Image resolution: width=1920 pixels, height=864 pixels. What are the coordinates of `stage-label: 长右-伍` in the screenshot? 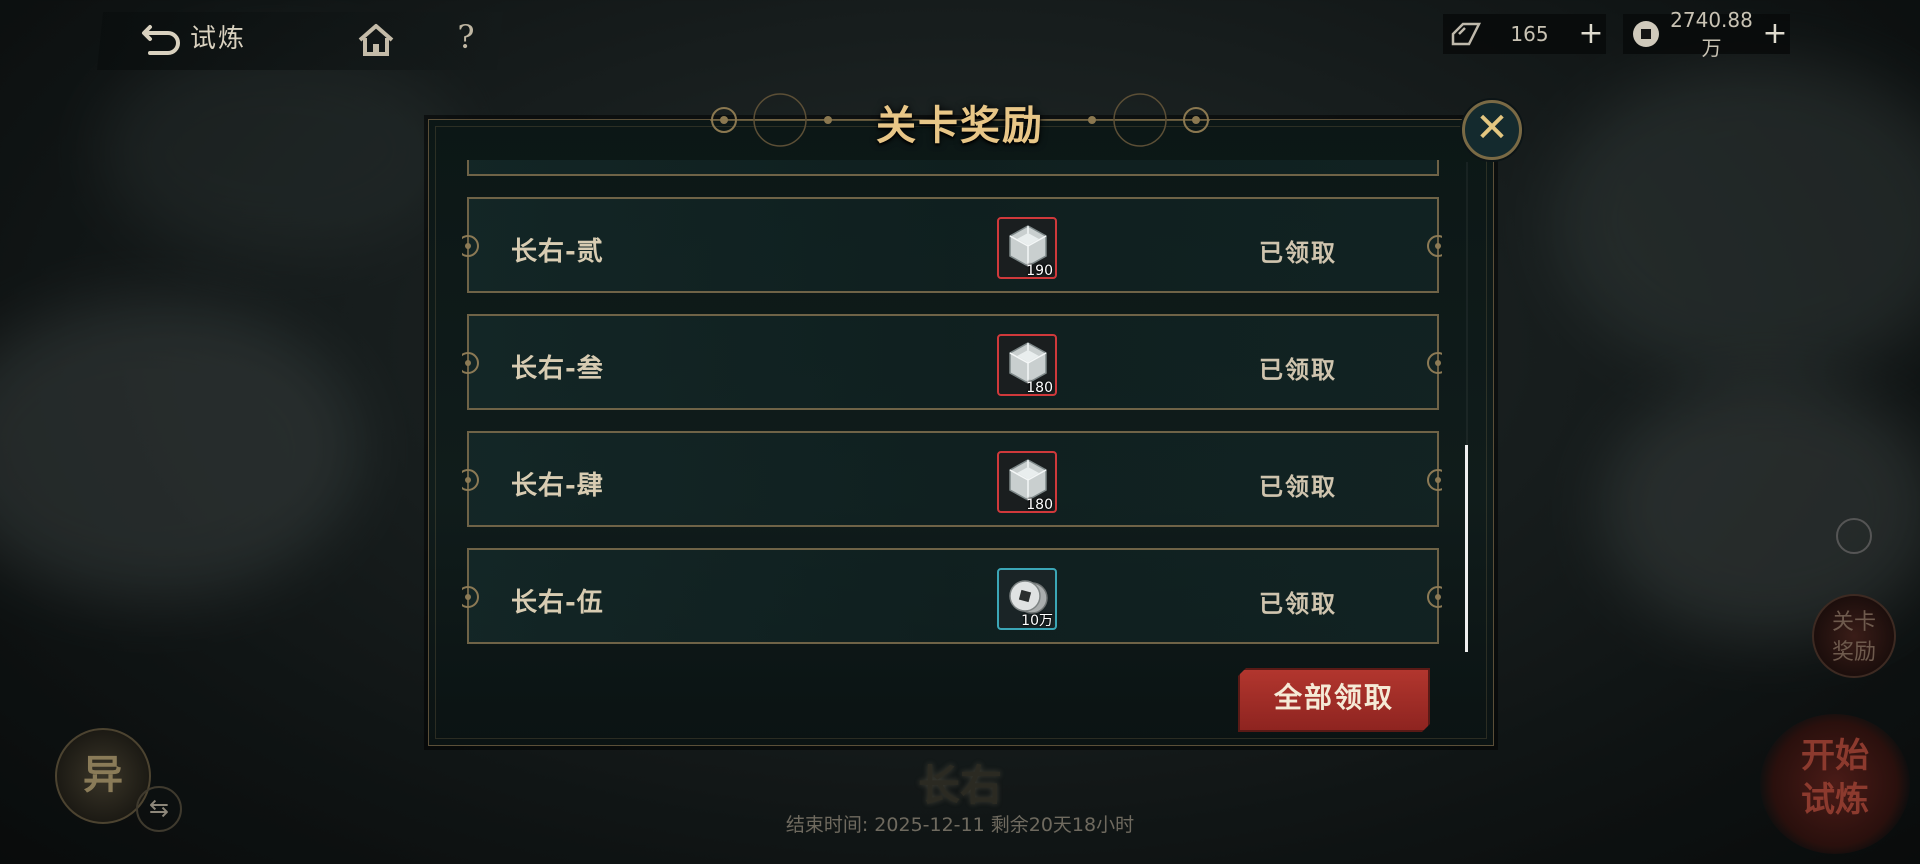 It's located at (557, 603).